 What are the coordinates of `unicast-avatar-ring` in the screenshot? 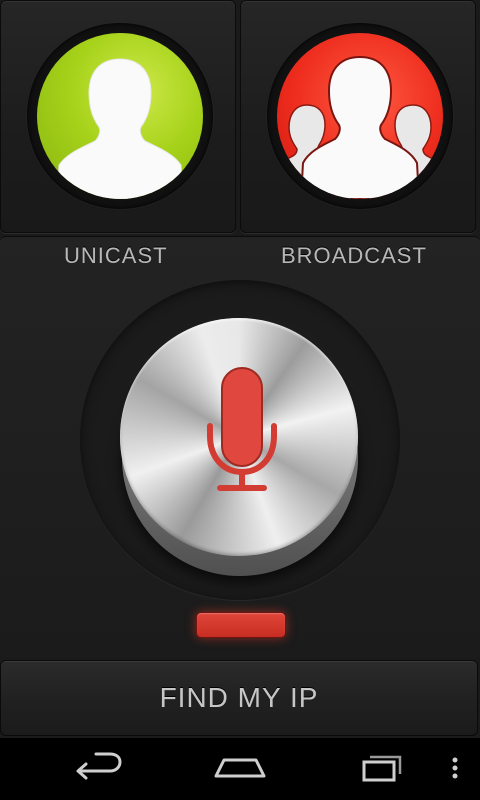 It's located at (120, 116).